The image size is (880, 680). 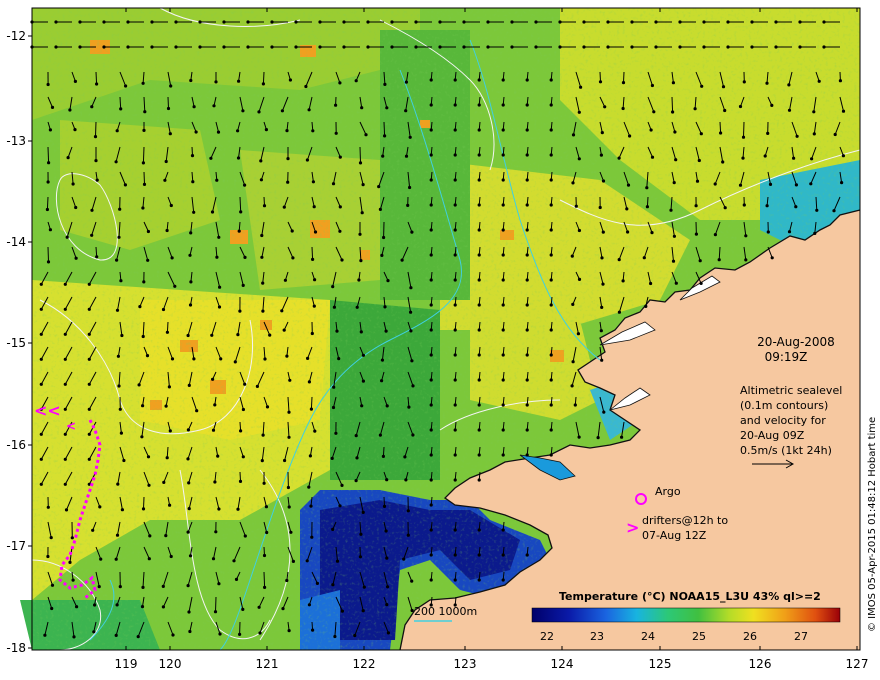 I want to click on colorbar-tick: 22, so click(x=547, y=636).